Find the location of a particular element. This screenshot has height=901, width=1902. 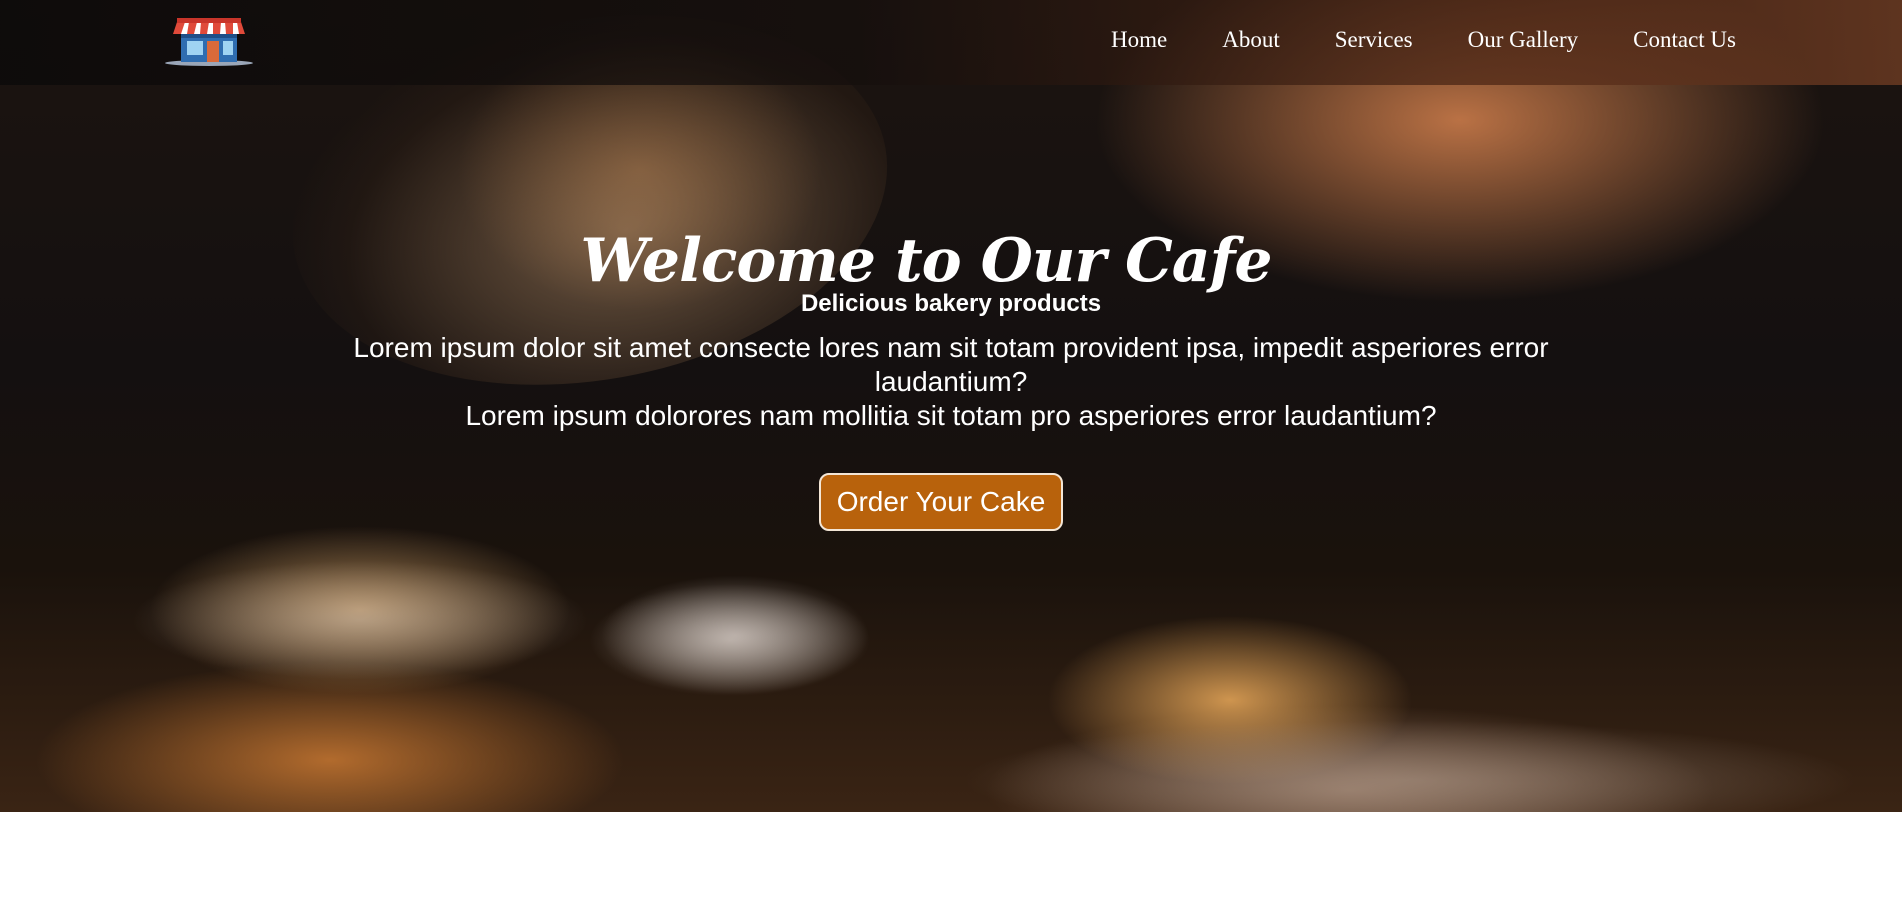

nav-about-link: About is located at coordinates (1251, 40).